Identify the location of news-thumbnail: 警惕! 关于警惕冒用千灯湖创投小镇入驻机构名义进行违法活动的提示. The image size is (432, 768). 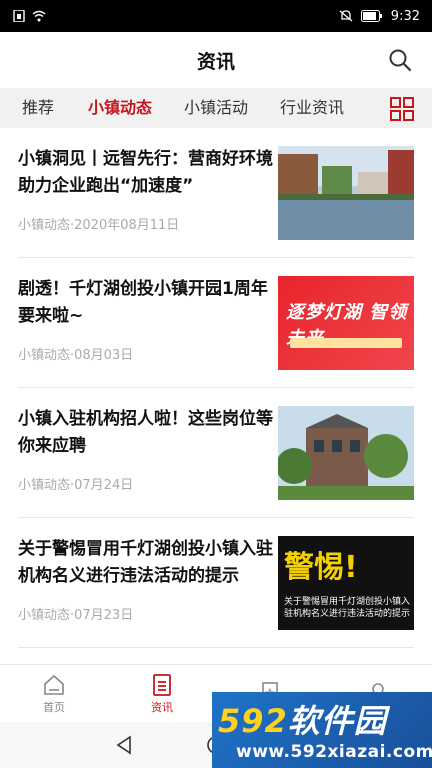
(346, 583).